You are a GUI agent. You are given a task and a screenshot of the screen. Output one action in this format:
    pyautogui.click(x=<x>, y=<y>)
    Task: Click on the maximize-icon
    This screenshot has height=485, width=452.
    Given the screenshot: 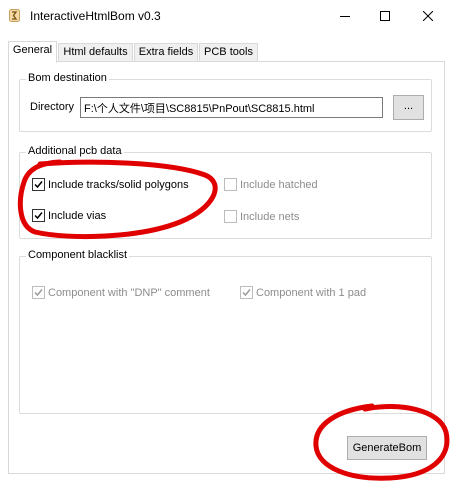 What is the action you would take?
    pyautogui.click(x=385, y=16)
    